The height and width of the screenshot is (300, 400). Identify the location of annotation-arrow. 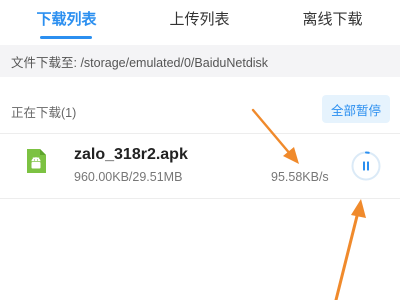
(347, 255).